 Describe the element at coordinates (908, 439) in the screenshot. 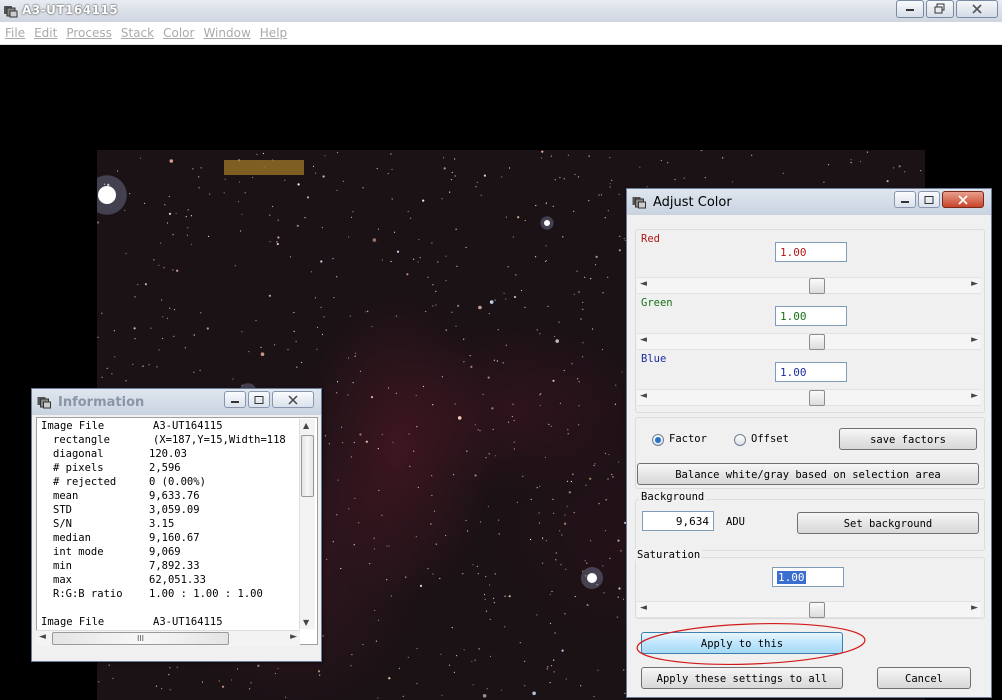

I see `save-factors-button: save factors` at that location.